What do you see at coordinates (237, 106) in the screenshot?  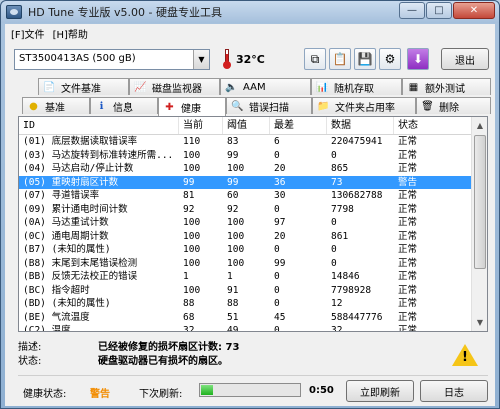 I see `magnifier-icon: 🔍` at bounding box center [237, 106].